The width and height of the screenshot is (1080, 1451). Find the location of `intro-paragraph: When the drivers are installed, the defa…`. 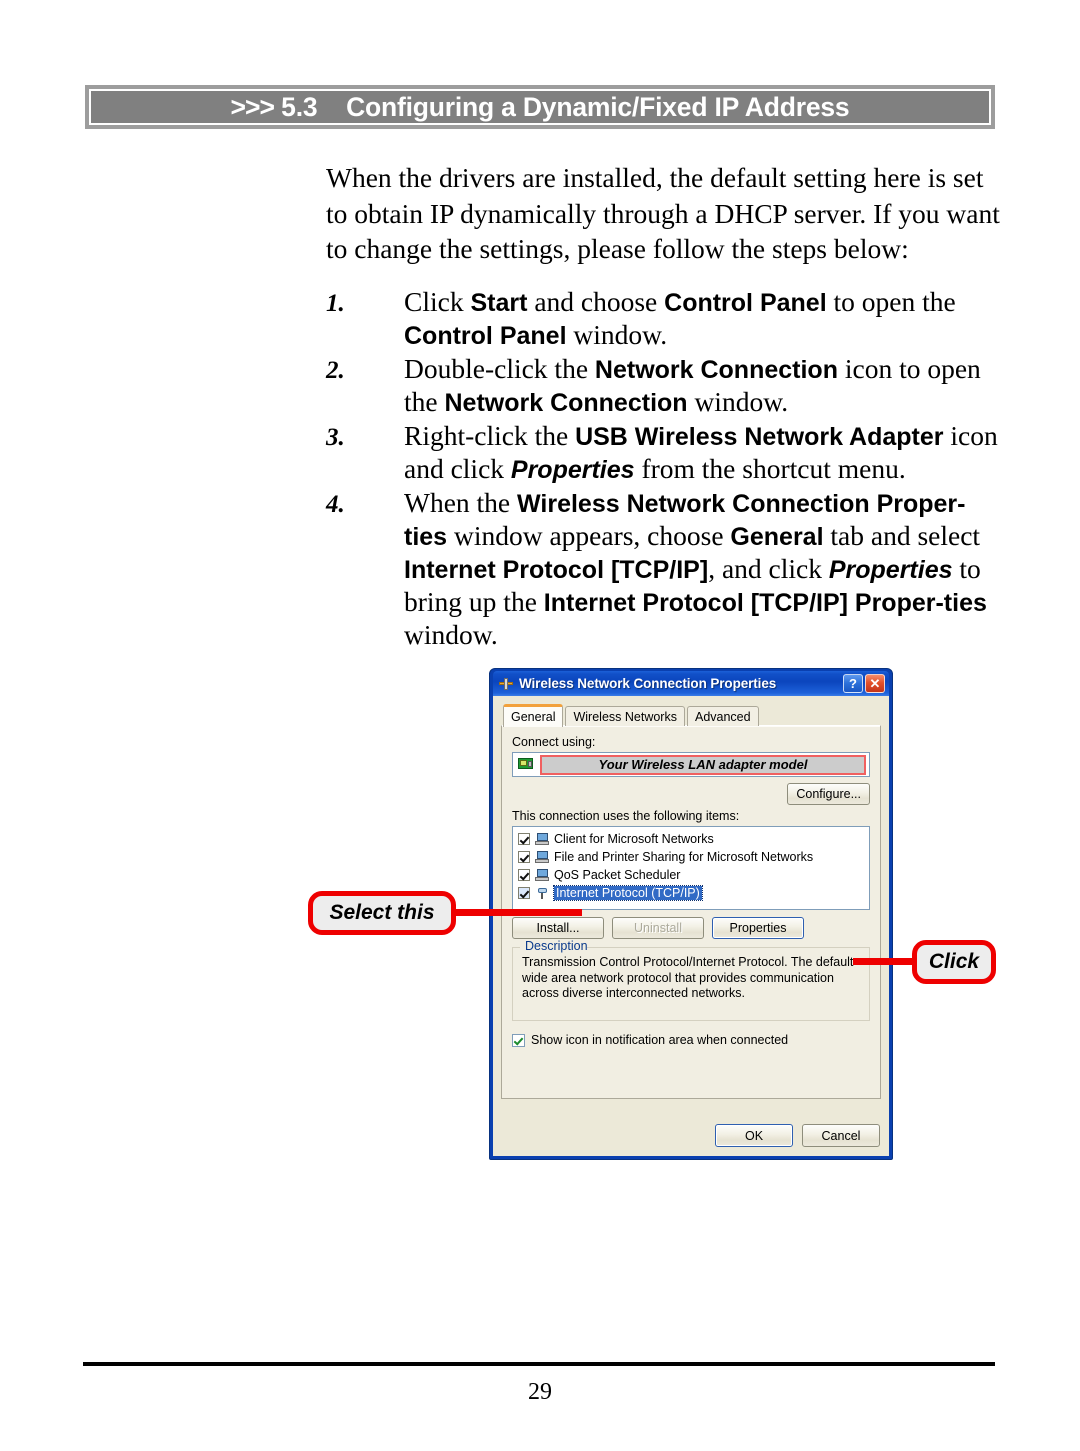

intro-paragraph: When the drivers are installed, the defa… is located at coordinates (663, 213).